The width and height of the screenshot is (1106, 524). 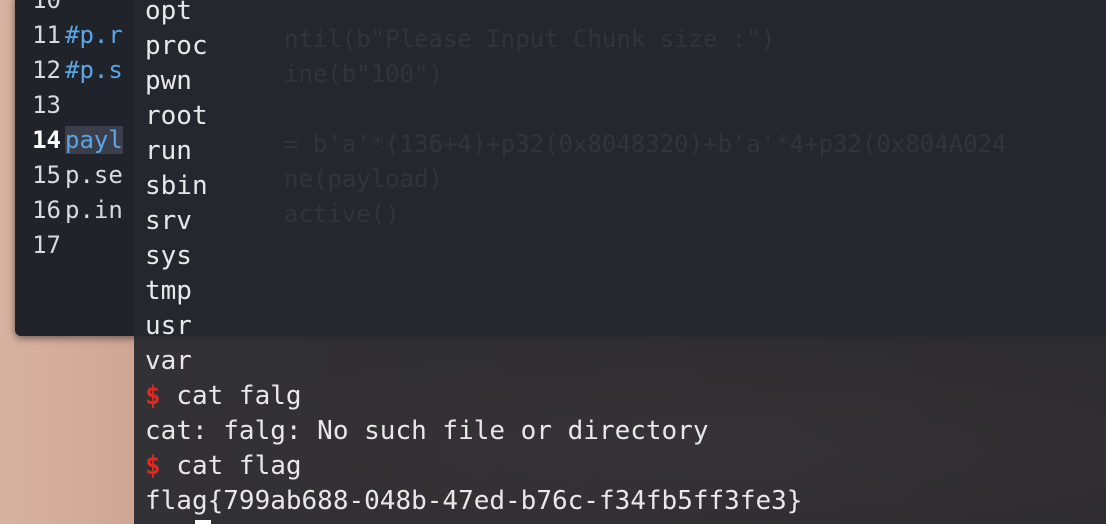 What do you see at coordinates (94, 140) in the screenshot?
I see `code-text-selected: payl` at bounding box center [94, 140].